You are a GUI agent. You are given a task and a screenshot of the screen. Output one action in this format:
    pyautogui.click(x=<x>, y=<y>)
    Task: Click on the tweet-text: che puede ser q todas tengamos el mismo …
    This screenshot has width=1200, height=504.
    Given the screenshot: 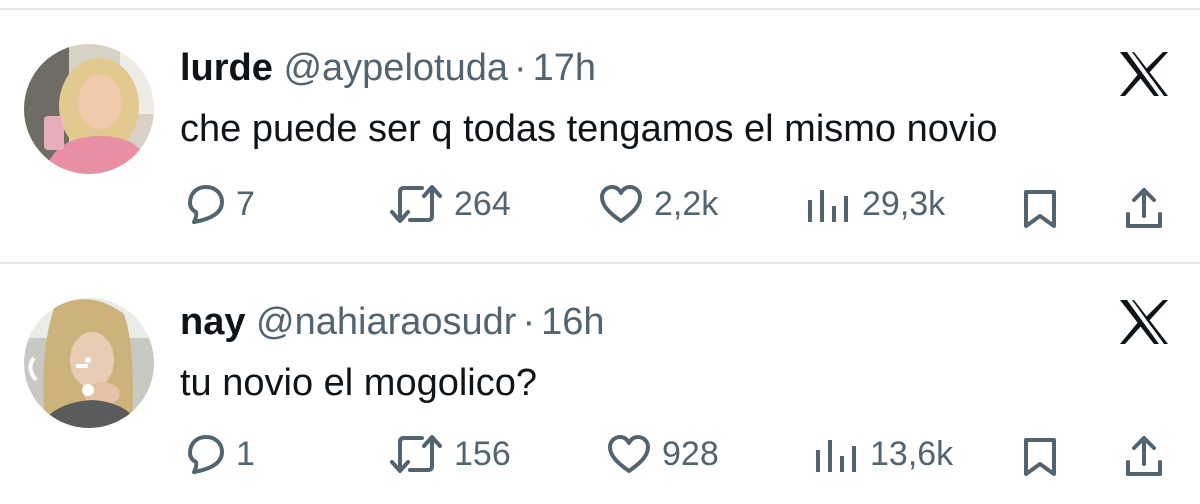 What is the action you would take?
    pyautogui.click(x=589, y=129)
    